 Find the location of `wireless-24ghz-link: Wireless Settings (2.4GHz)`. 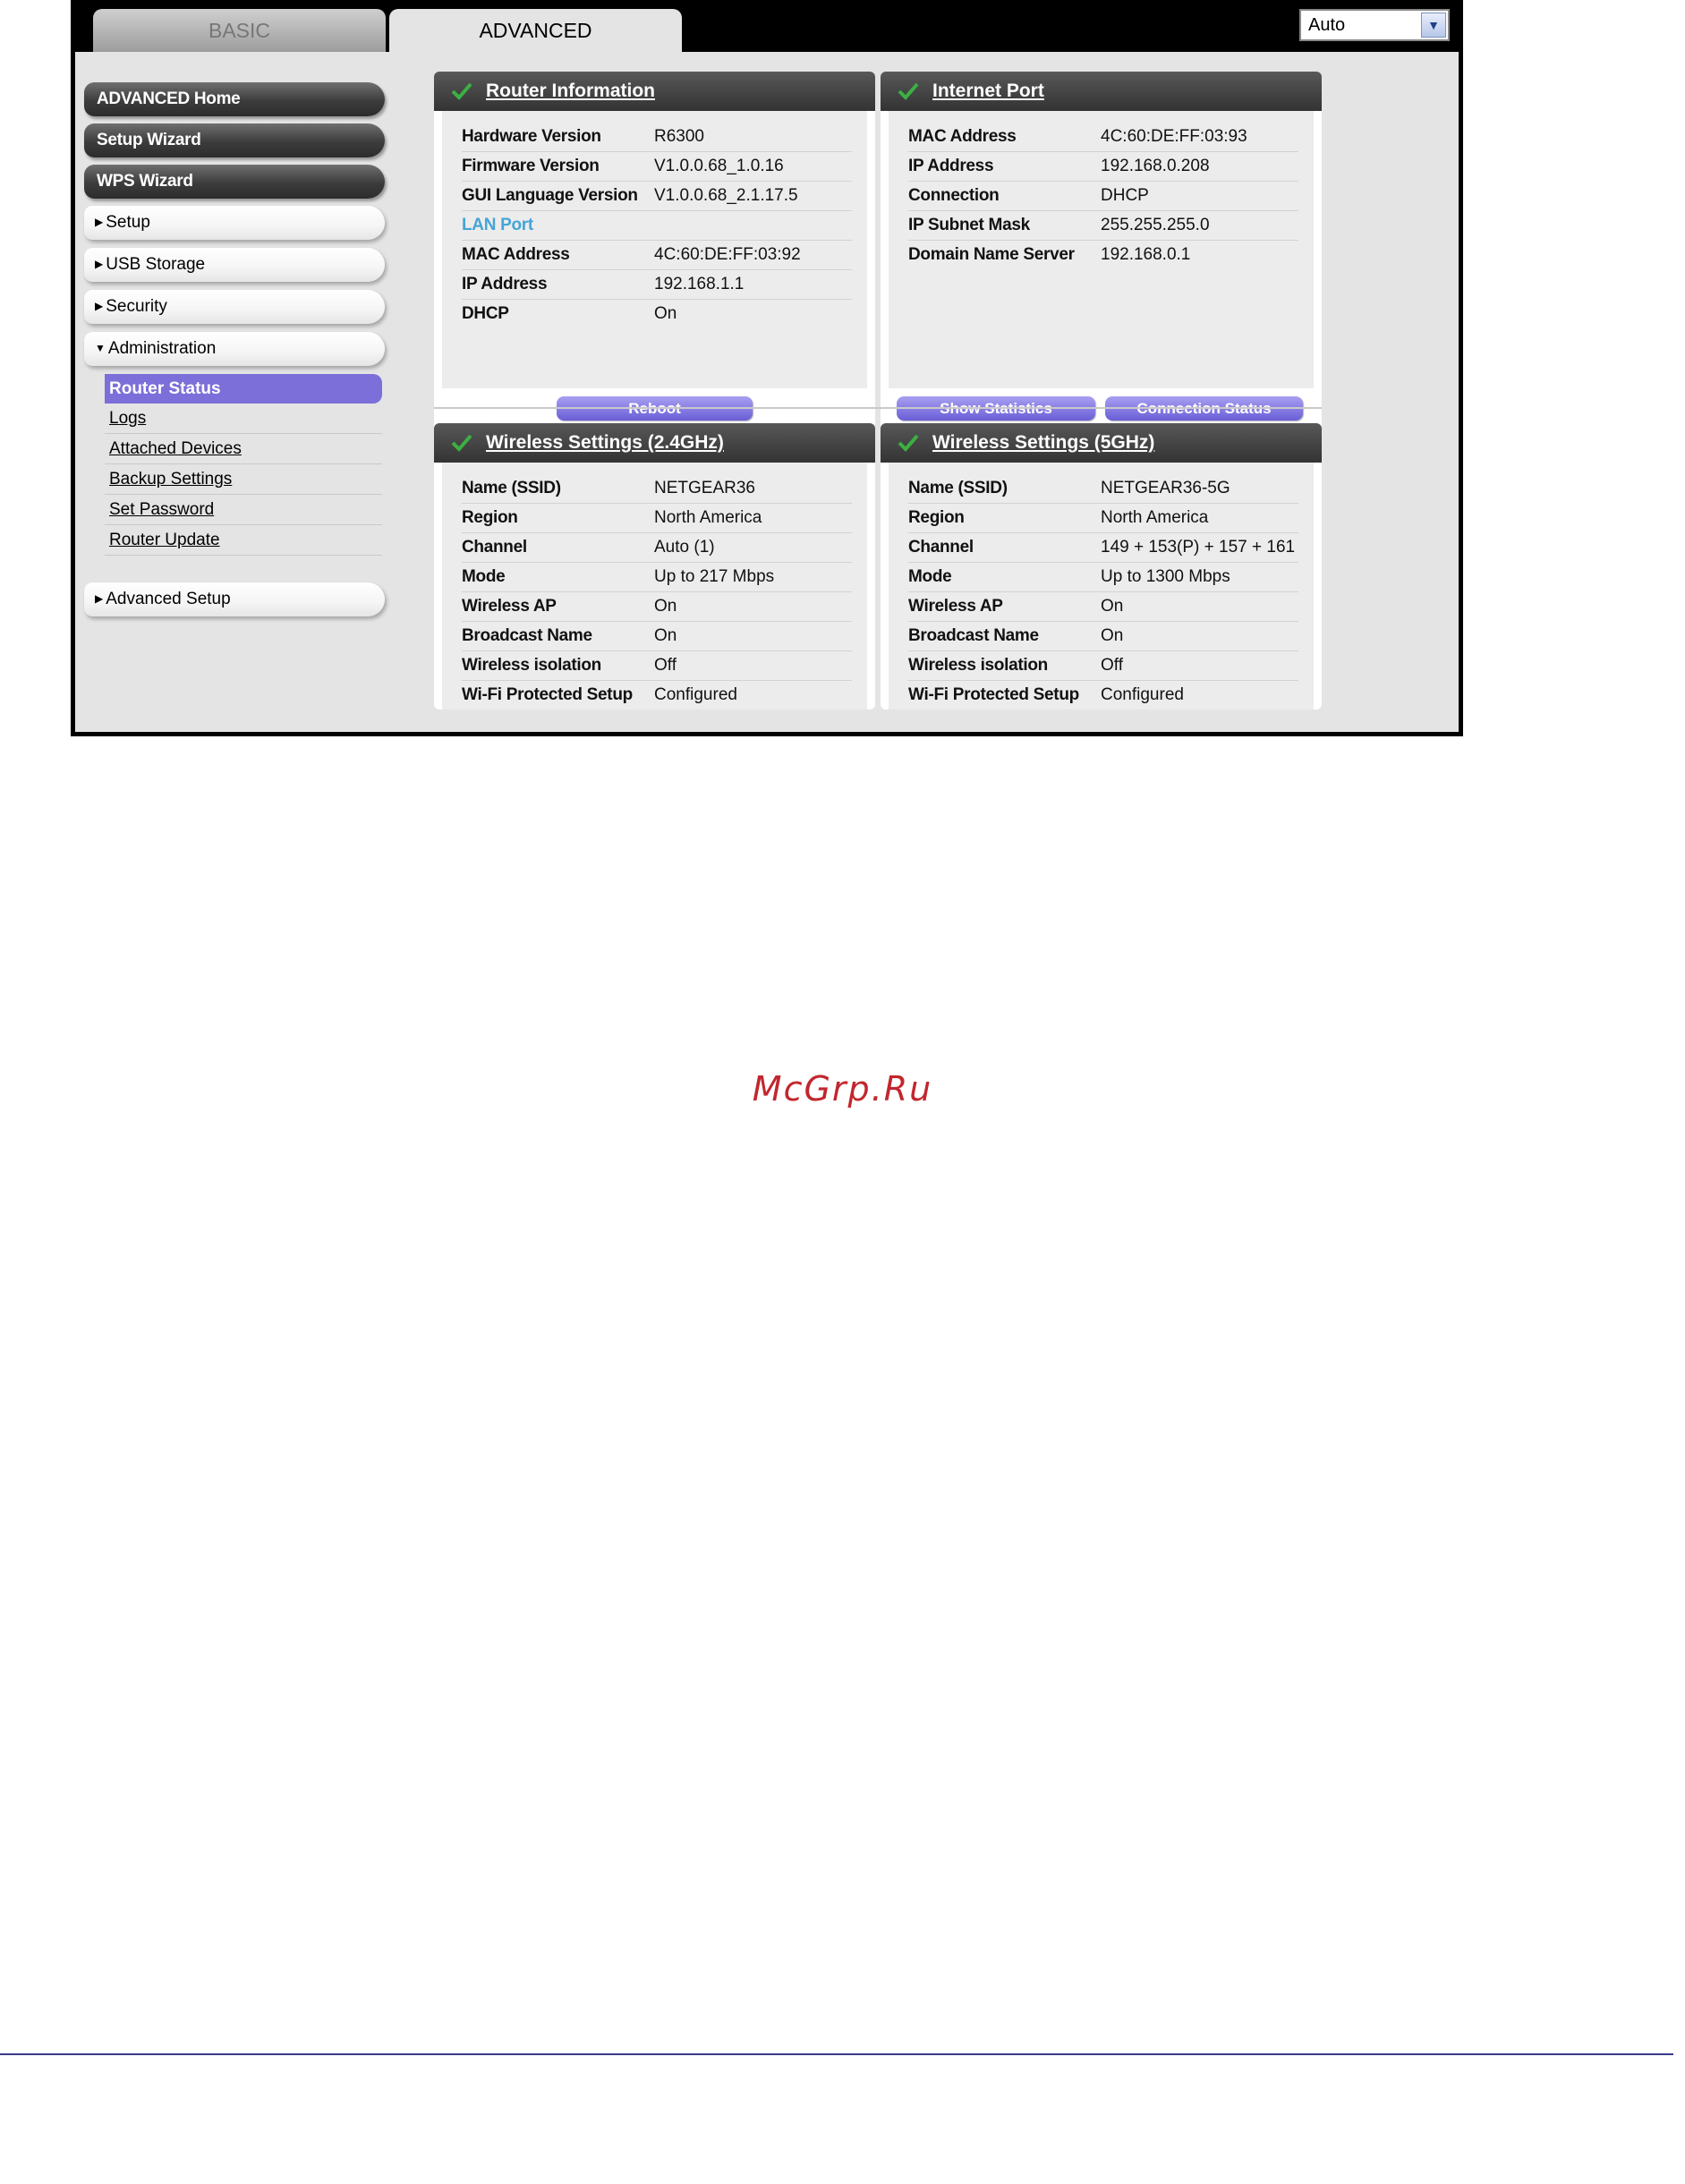

wireless-24ghz-link: Wireless Settings (2.4GHz) is located at coordinates (605, 442).